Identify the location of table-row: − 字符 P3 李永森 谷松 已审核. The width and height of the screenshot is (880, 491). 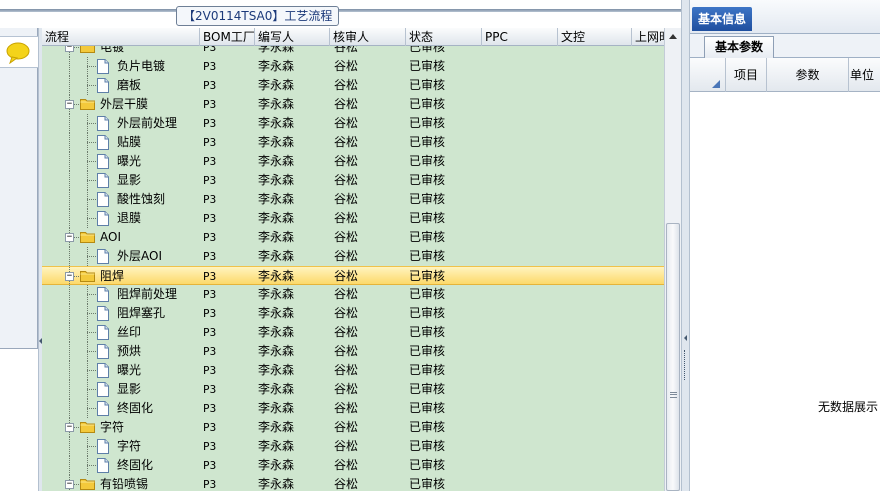
(353, 427).